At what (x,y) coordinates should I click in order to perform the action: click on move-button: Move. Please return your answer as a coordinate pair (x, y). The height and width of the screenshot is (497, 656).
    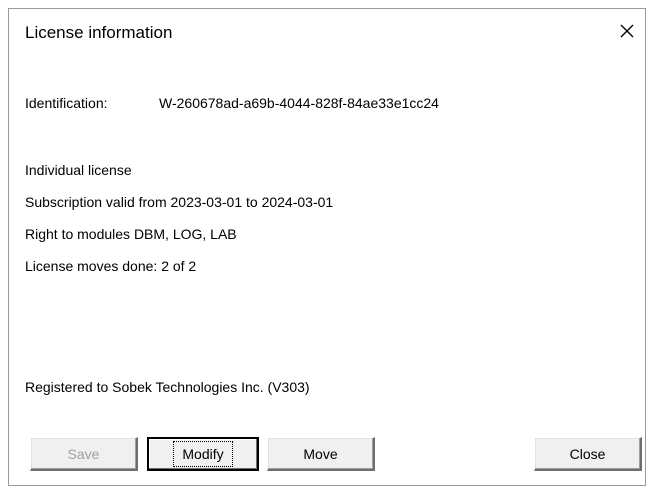
    Looking at the image, I should click on (321, 454).